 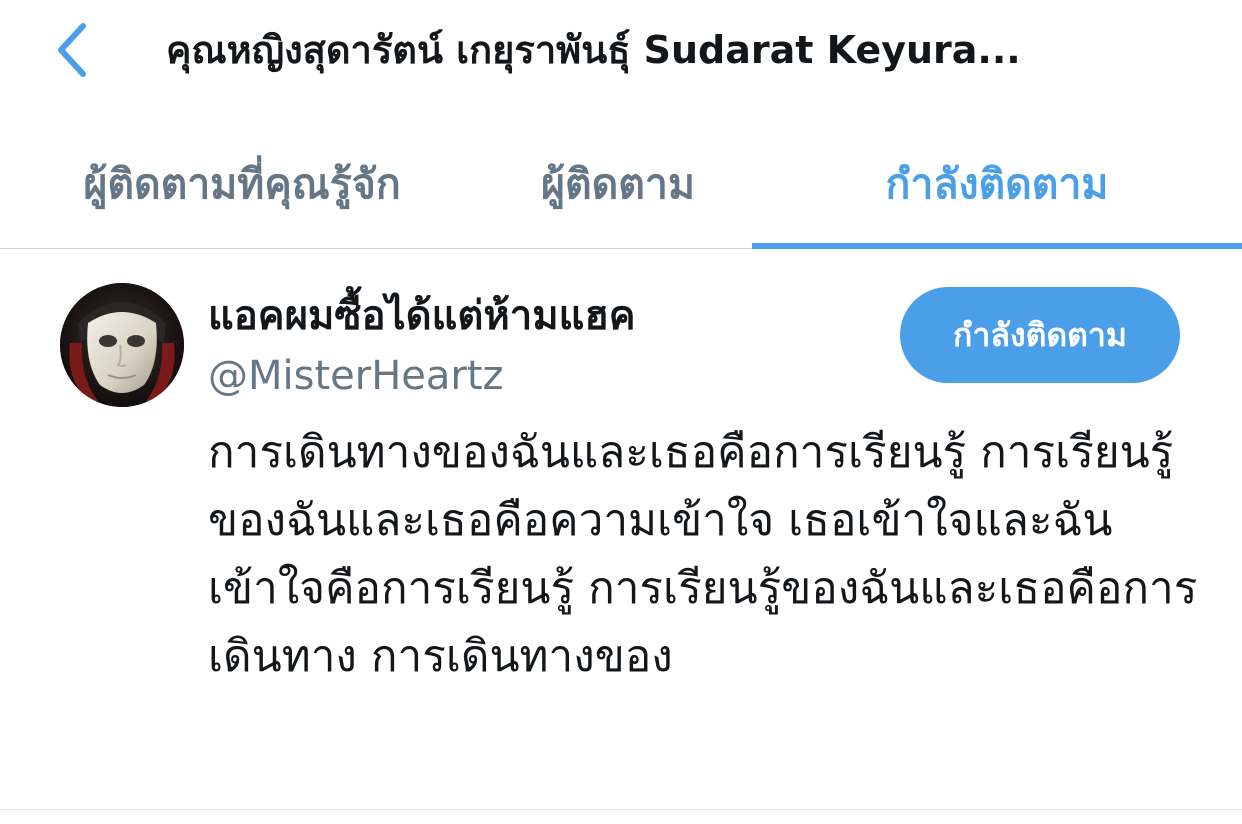 I want to click on user-display-name: แอคผมซื้อได้แต่ห้ามแฮค, so click(x=422, y=316).